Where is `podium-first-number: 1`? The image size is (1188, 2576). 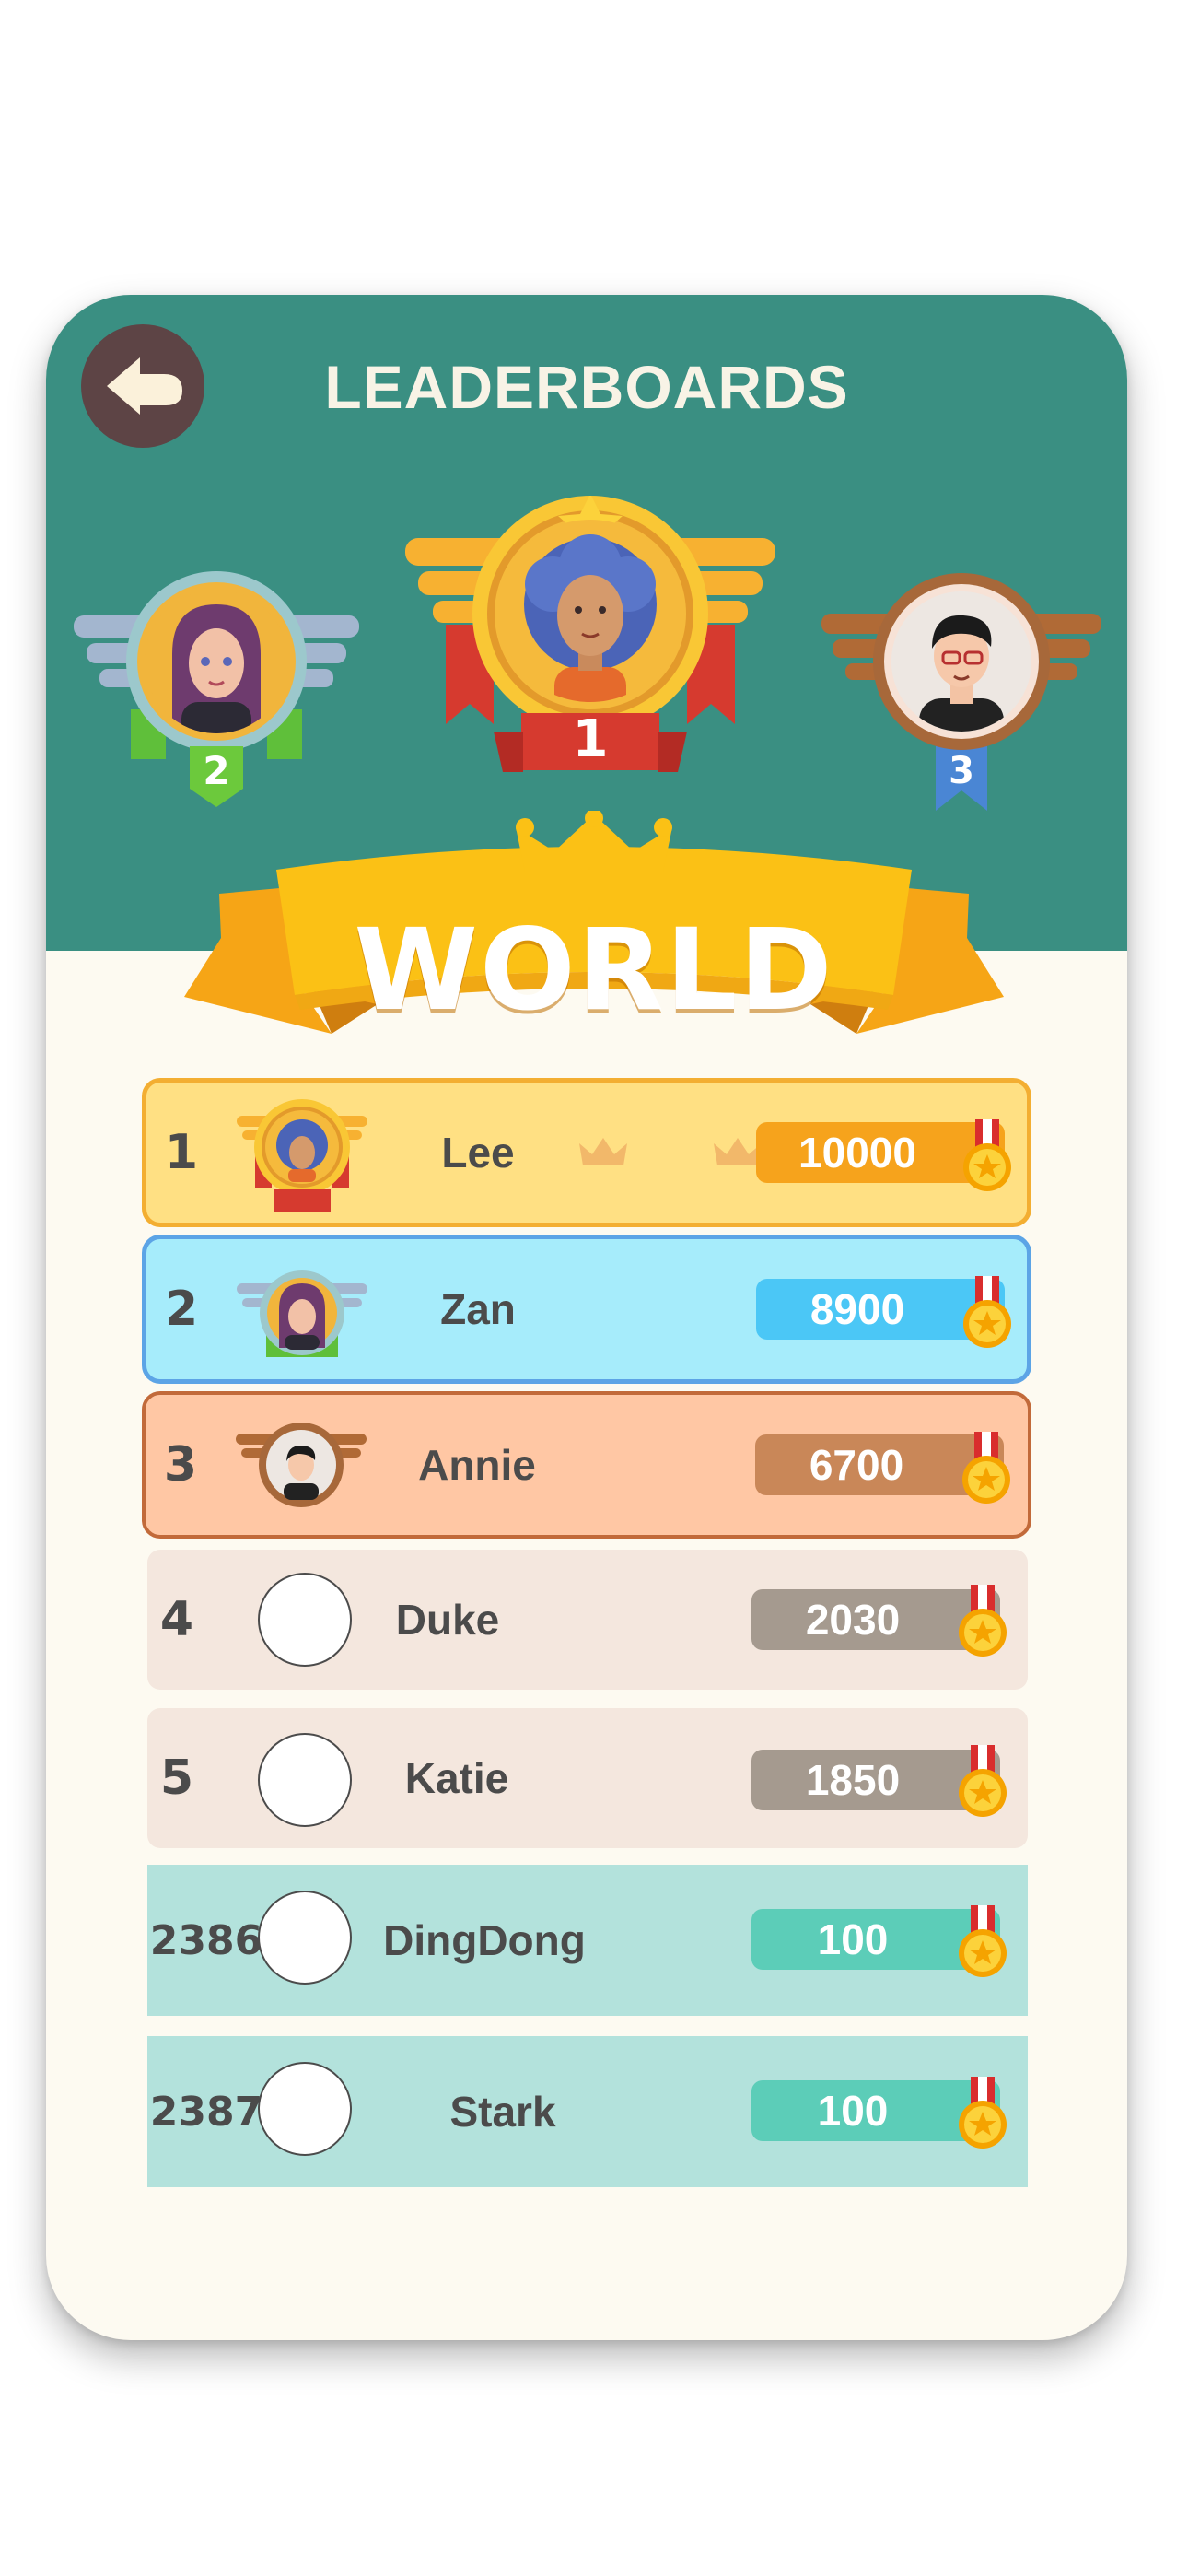
podium-first-number: 1 is located at coordinates (590, 739).